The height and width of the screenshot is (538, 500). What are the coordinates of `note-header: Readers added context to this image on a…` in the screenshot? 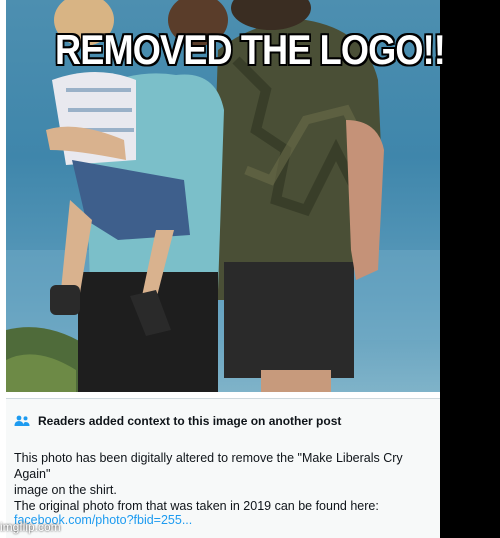 It's located at (177, 421).